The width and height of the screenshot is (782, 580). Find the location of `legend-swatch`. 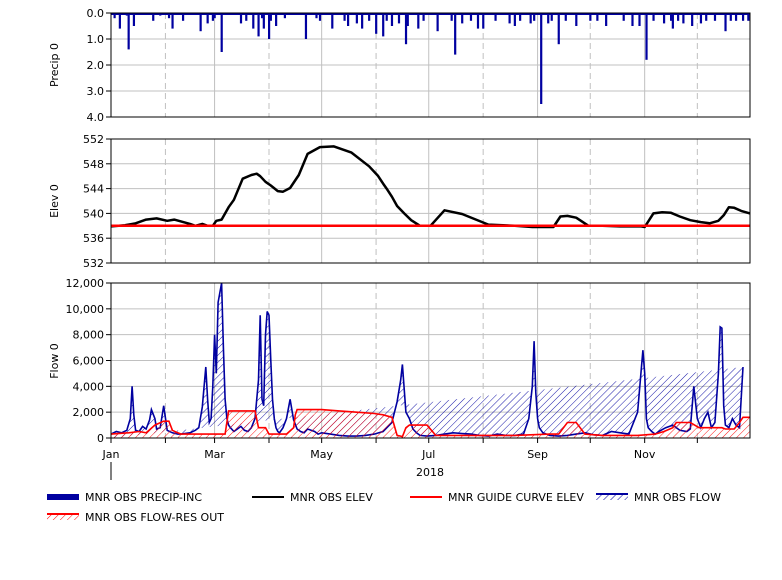

legend-swatch is located at coordinates (63, 497).